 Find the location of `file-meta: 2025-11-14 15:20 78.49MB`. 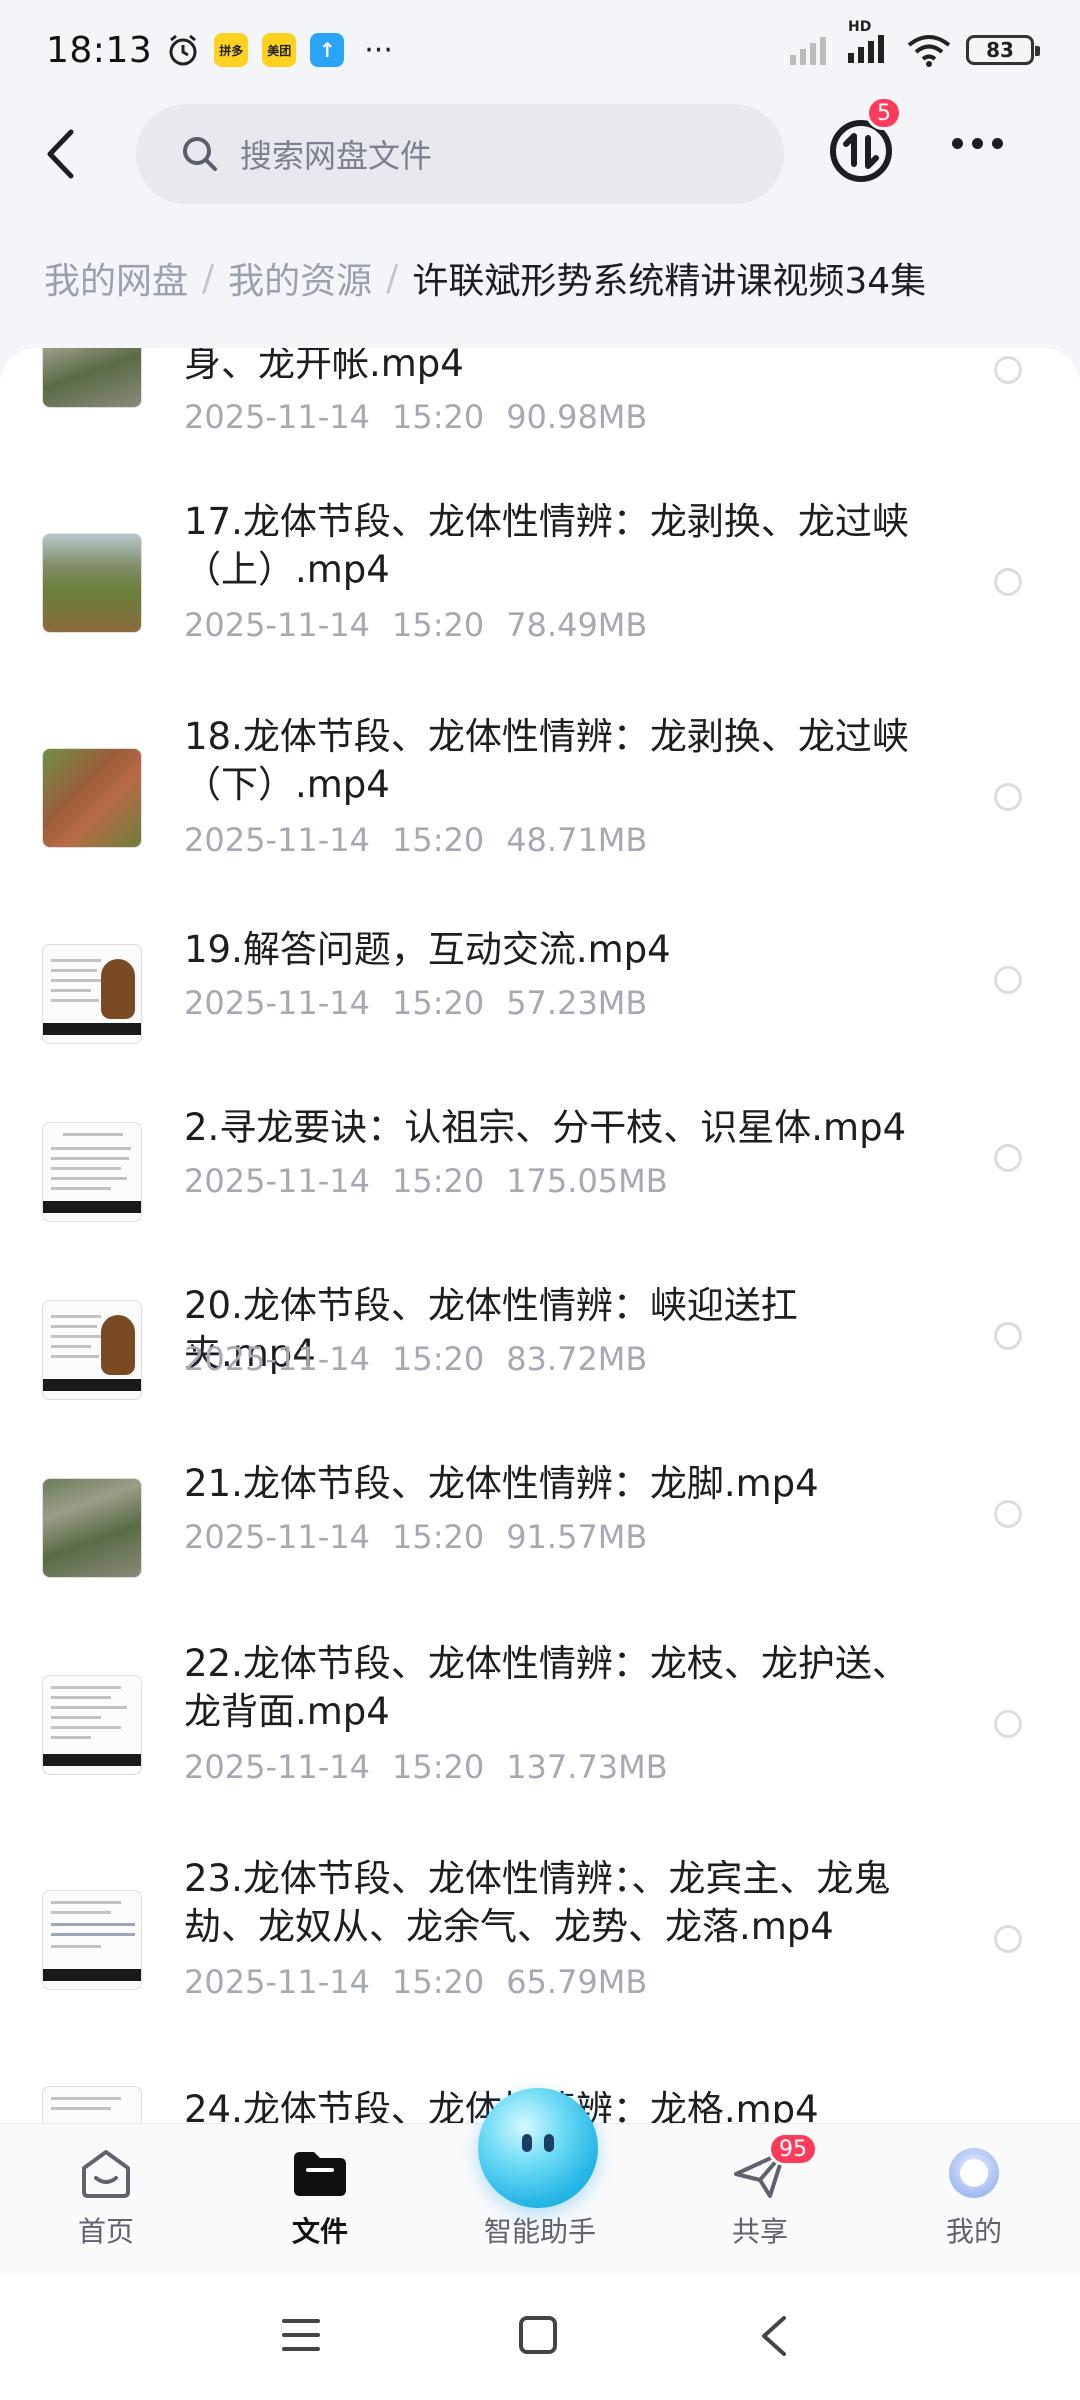

file-meta: 2025-11-14 15:20 78.49MB is located at coordinates (426, 625).